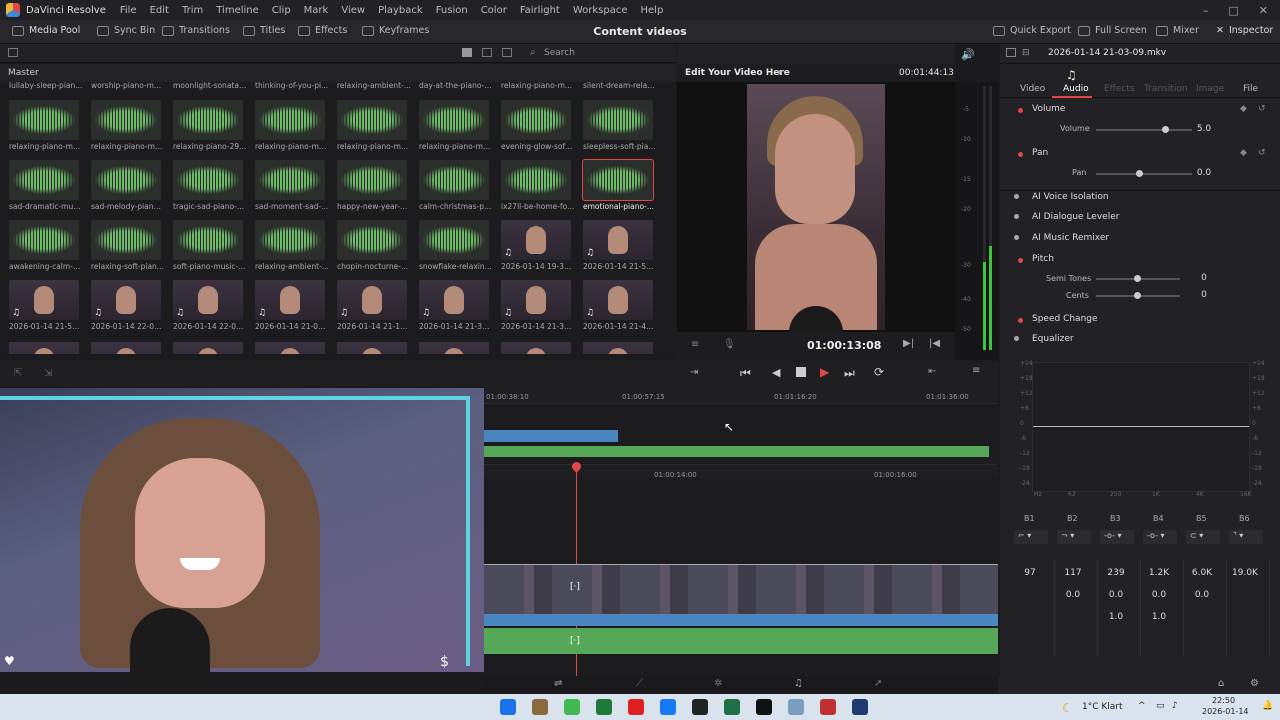 The image size is (1280, 720). What do you see at coordinates (694, 372) in the screenshot?
I see `loop-mode-icon: ⇥` at bounding box center [694, 372].